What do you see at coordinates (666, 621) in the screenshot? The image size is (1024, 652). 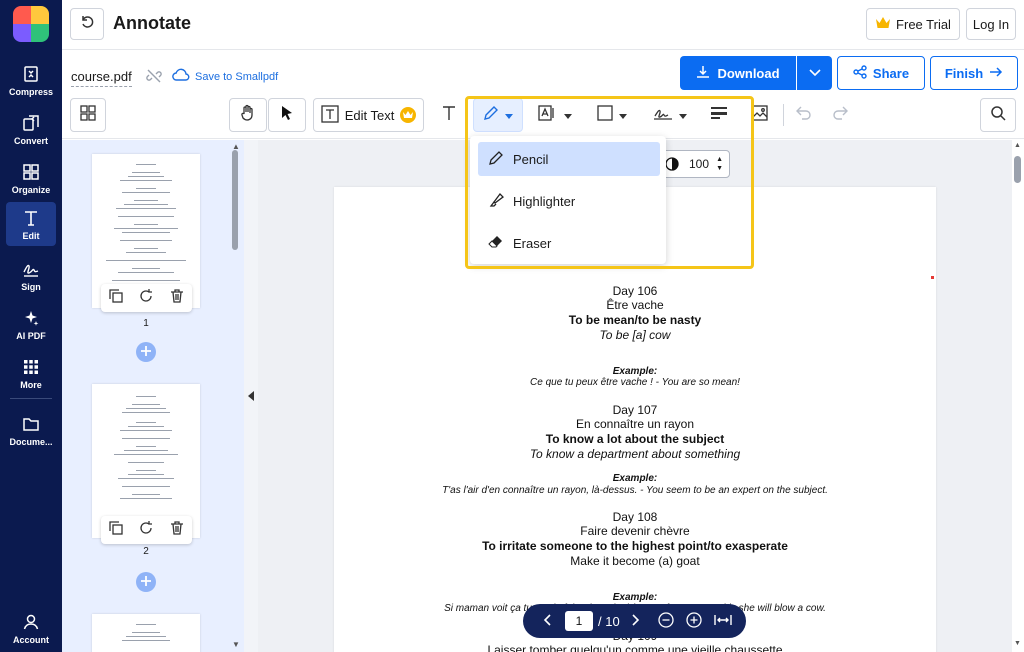 I see `zoom-out-icon` at bounding box center [666, 621].